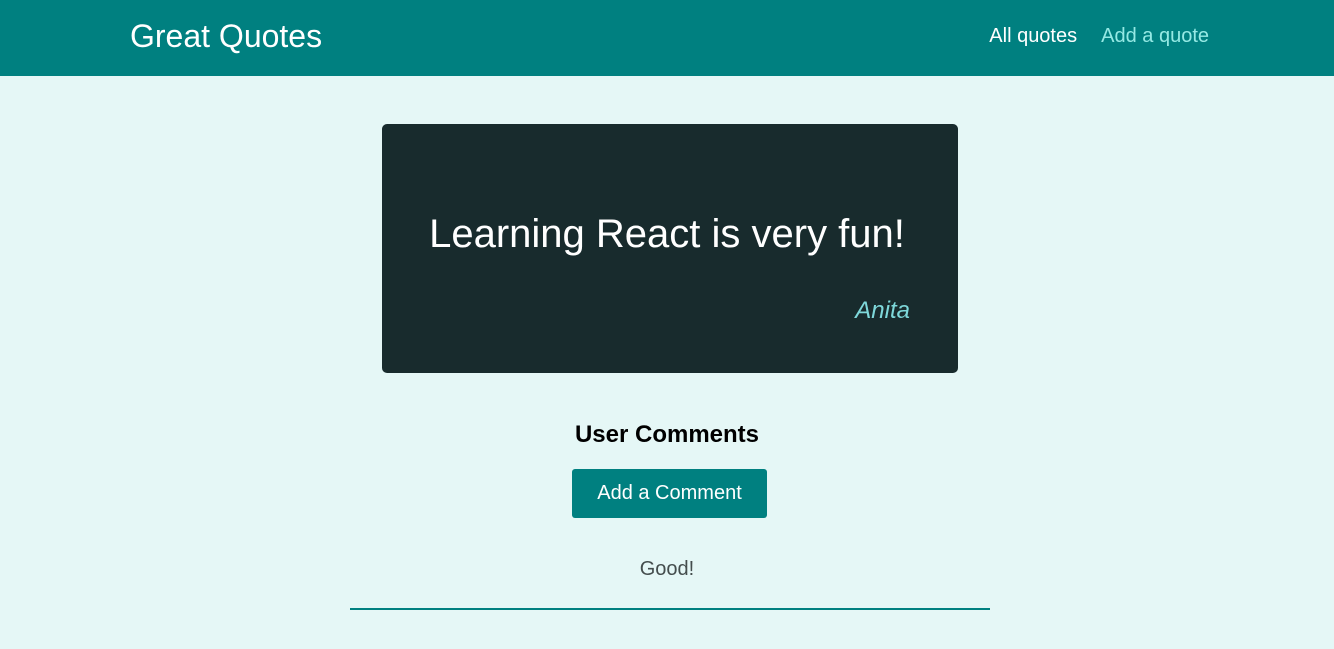  Describe the element at coordinates (667, 434) in the screenshot. I see `comments-heading: User Comments` at that location.